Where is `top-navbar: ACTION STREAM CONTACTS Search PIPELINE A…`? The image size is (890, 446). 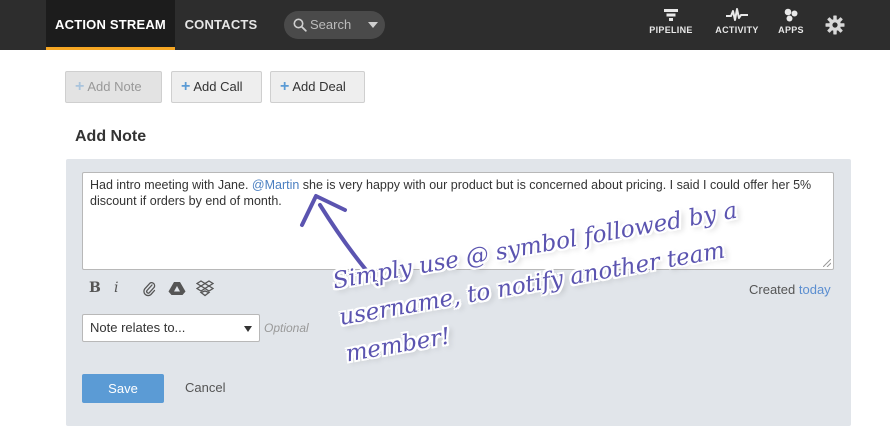
top-navbar: ACTION STREAM CONTACTS Search PIPELINE A… is located at coordinates (445, 25).